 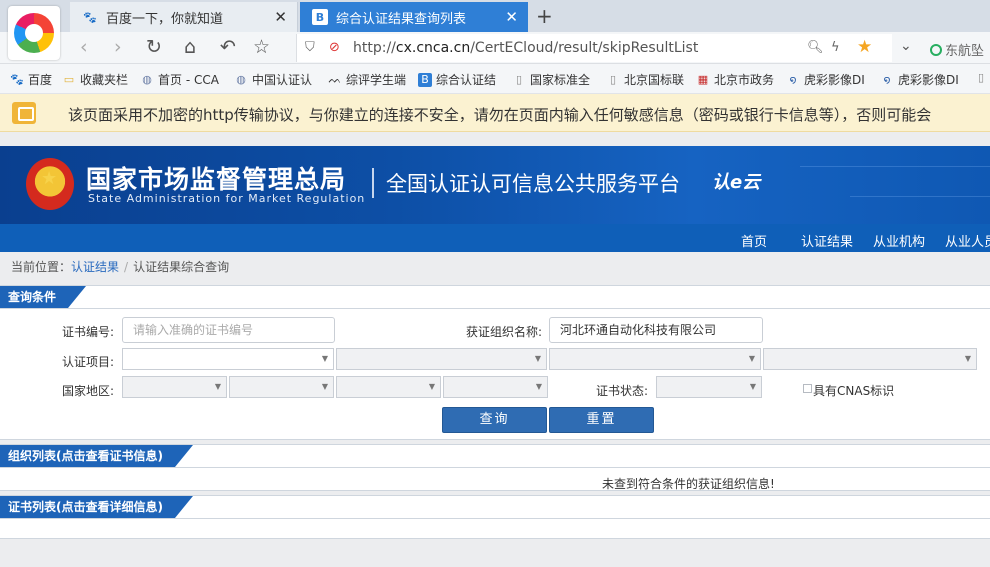 What do you see at coordinates (228, 47) in the screenshot?
I see `undo-icon: ↶` at bounding box center [228, 47].